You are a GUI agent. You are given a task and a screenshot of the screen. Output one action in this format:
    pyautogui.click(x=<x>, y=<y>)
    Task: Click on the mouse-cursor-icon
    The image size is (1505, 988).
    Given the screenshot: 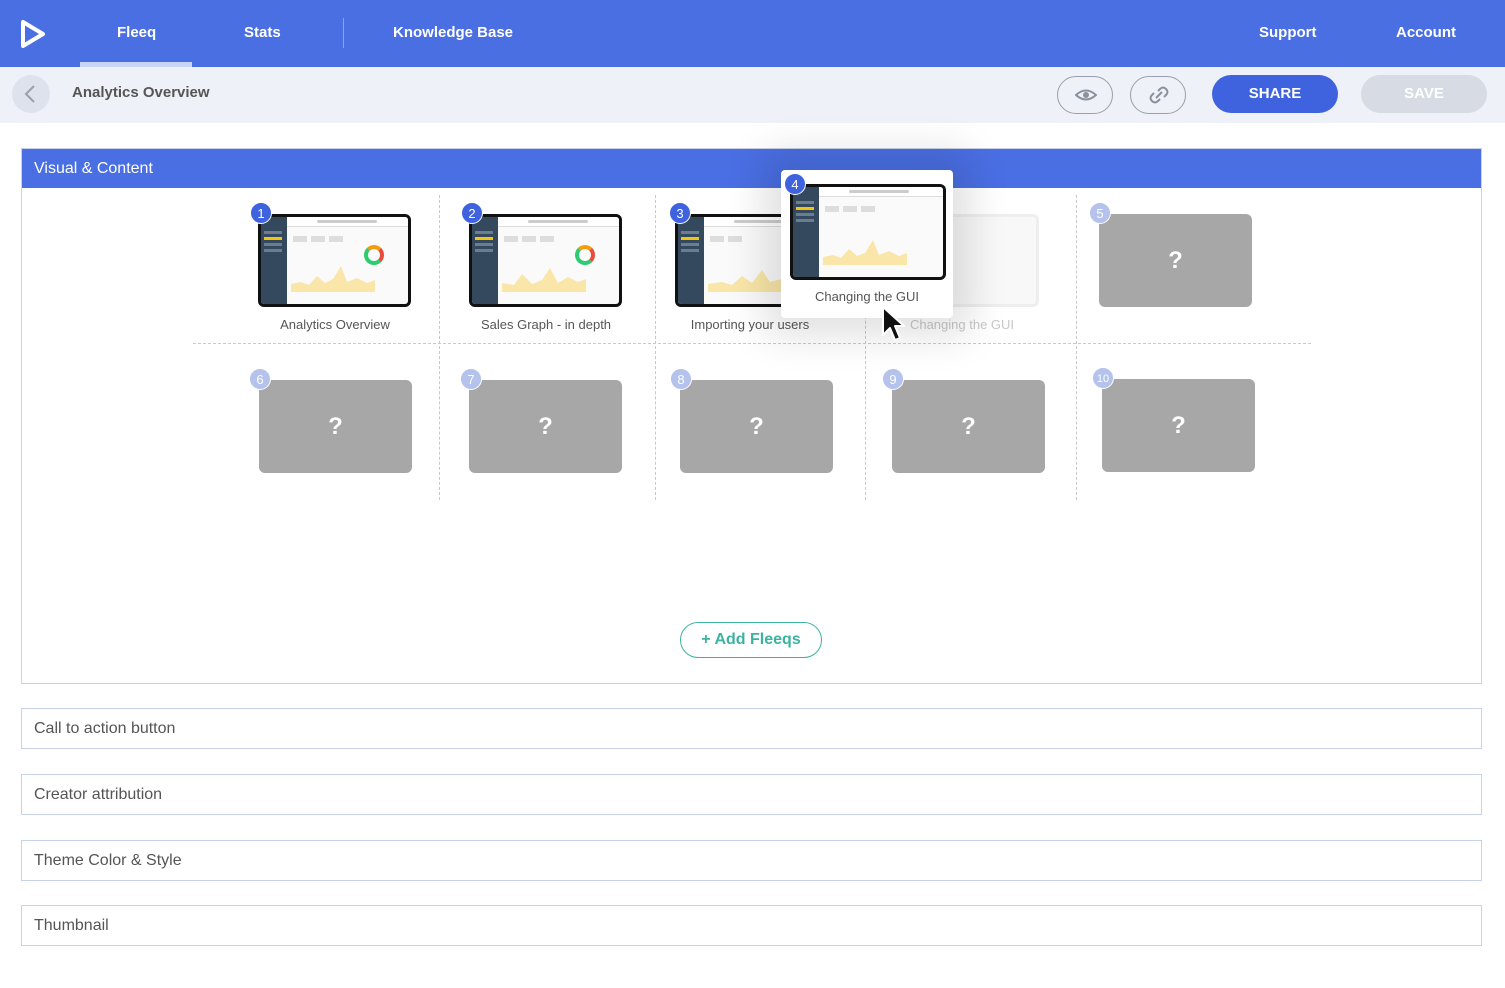 What is the action you would take?
    pyautogui.click(x=893, y=323)
    